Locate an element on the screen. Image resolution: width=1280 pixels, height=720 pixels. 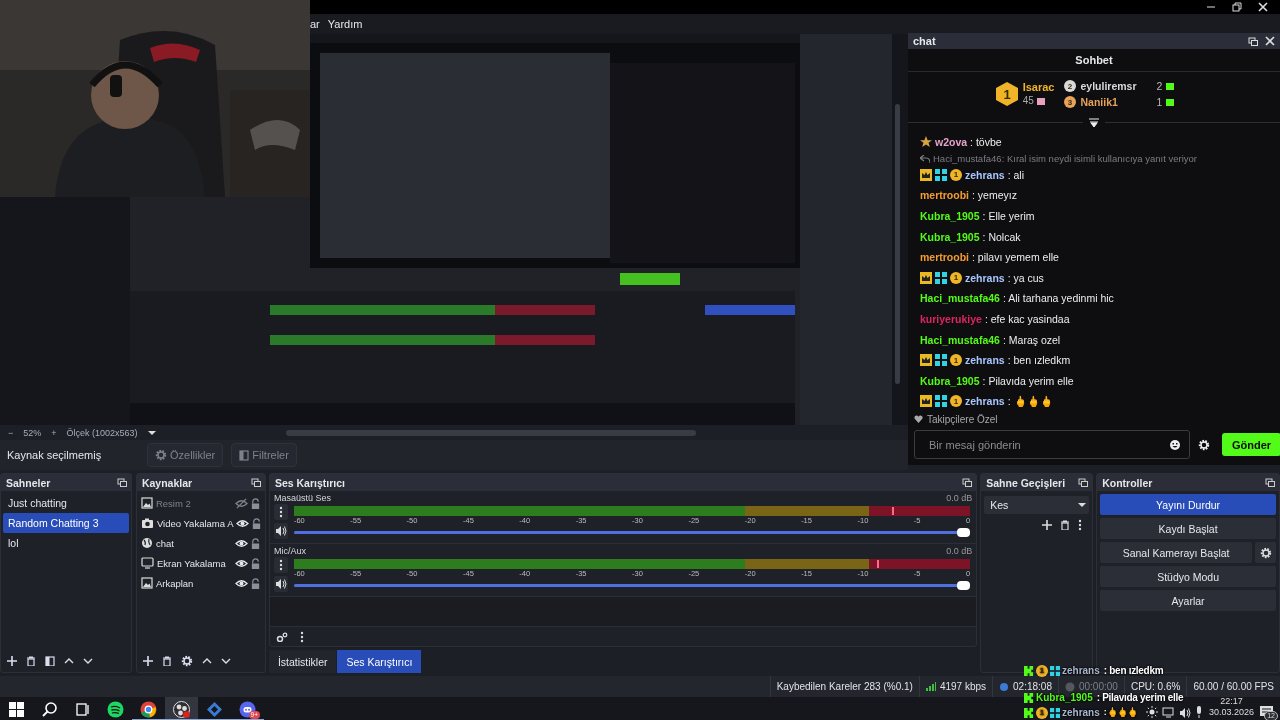
taskbar-app is located at coordinates (181, 708).